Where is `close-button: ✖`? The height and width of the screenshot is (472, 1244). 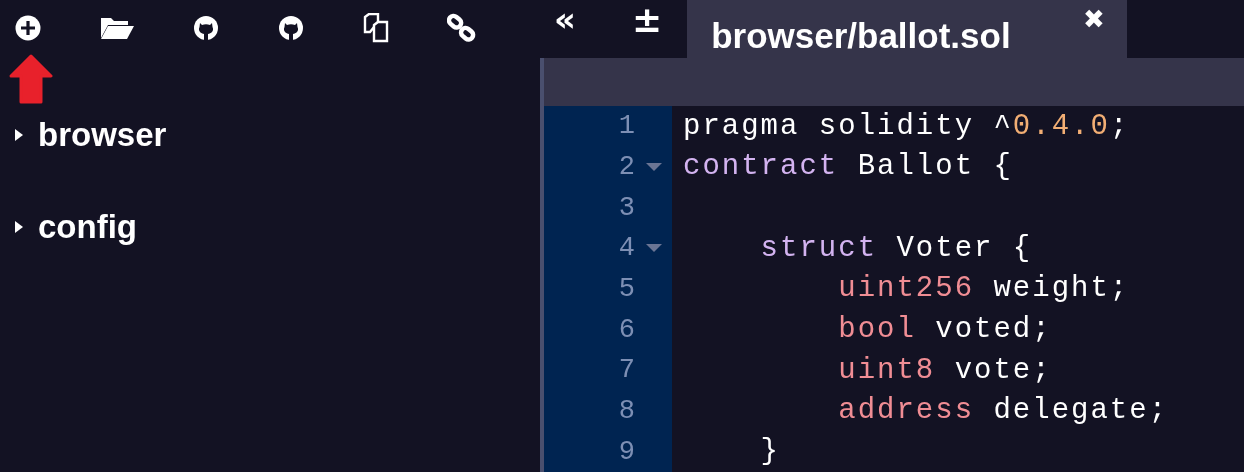
close-button: ✖ is located at coordinates (1094, 19).